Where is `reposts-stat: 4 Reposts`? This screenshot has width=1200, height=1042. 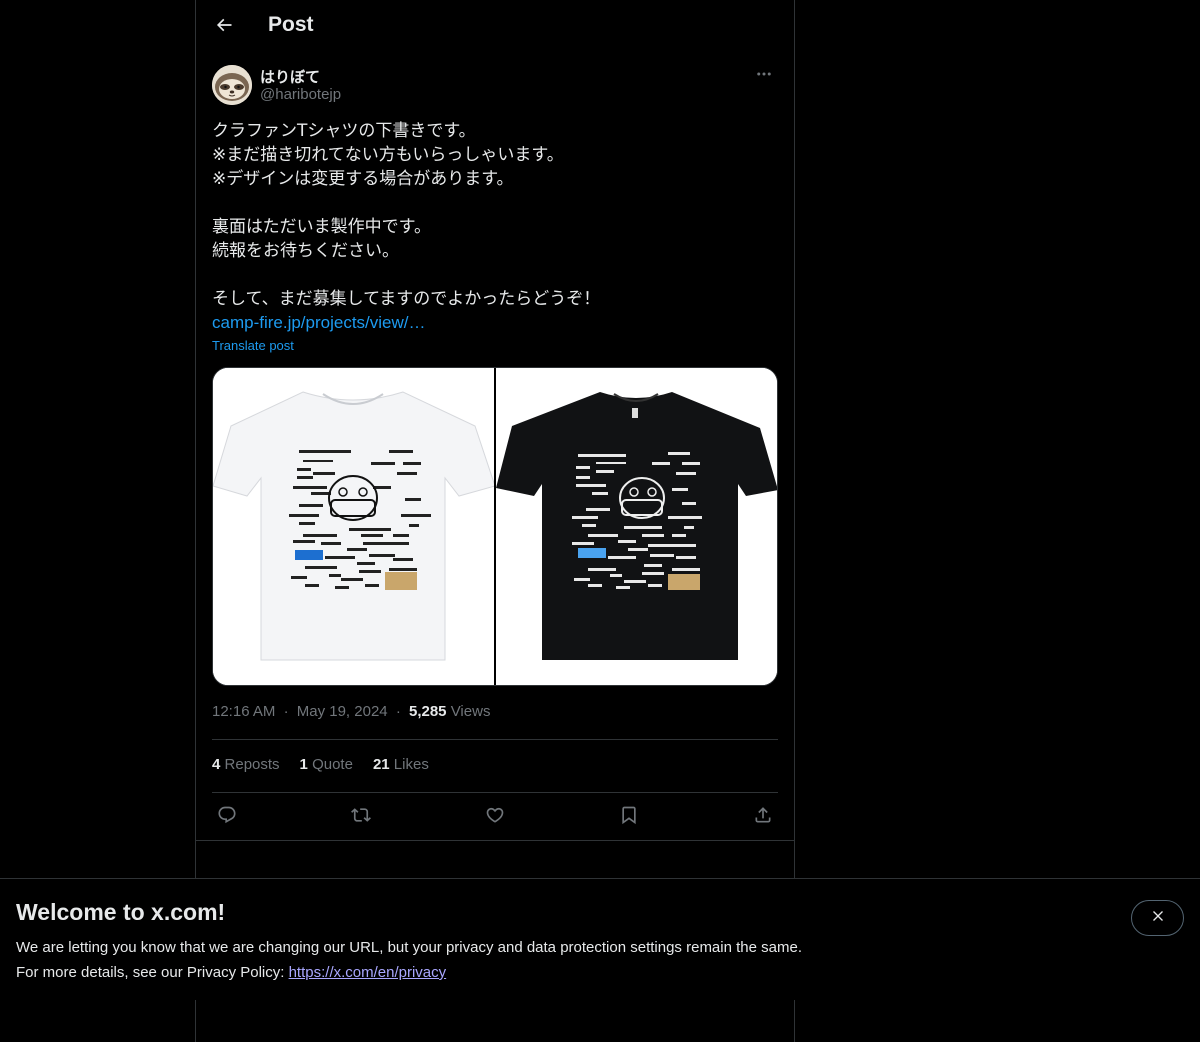
reposts-stat: 4 Reposts is located at coordinates (246, 764).